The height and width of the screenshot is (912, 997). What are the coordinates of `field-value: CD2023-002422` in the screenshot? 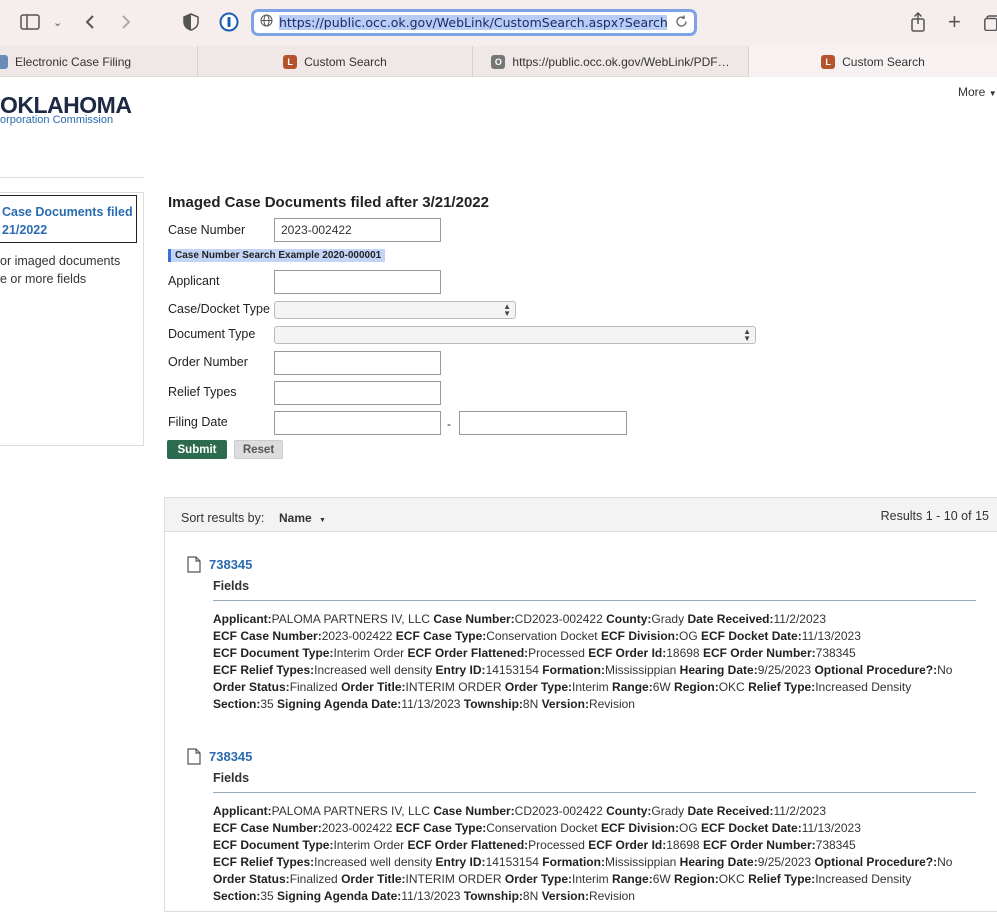 It's located at (558, 811).